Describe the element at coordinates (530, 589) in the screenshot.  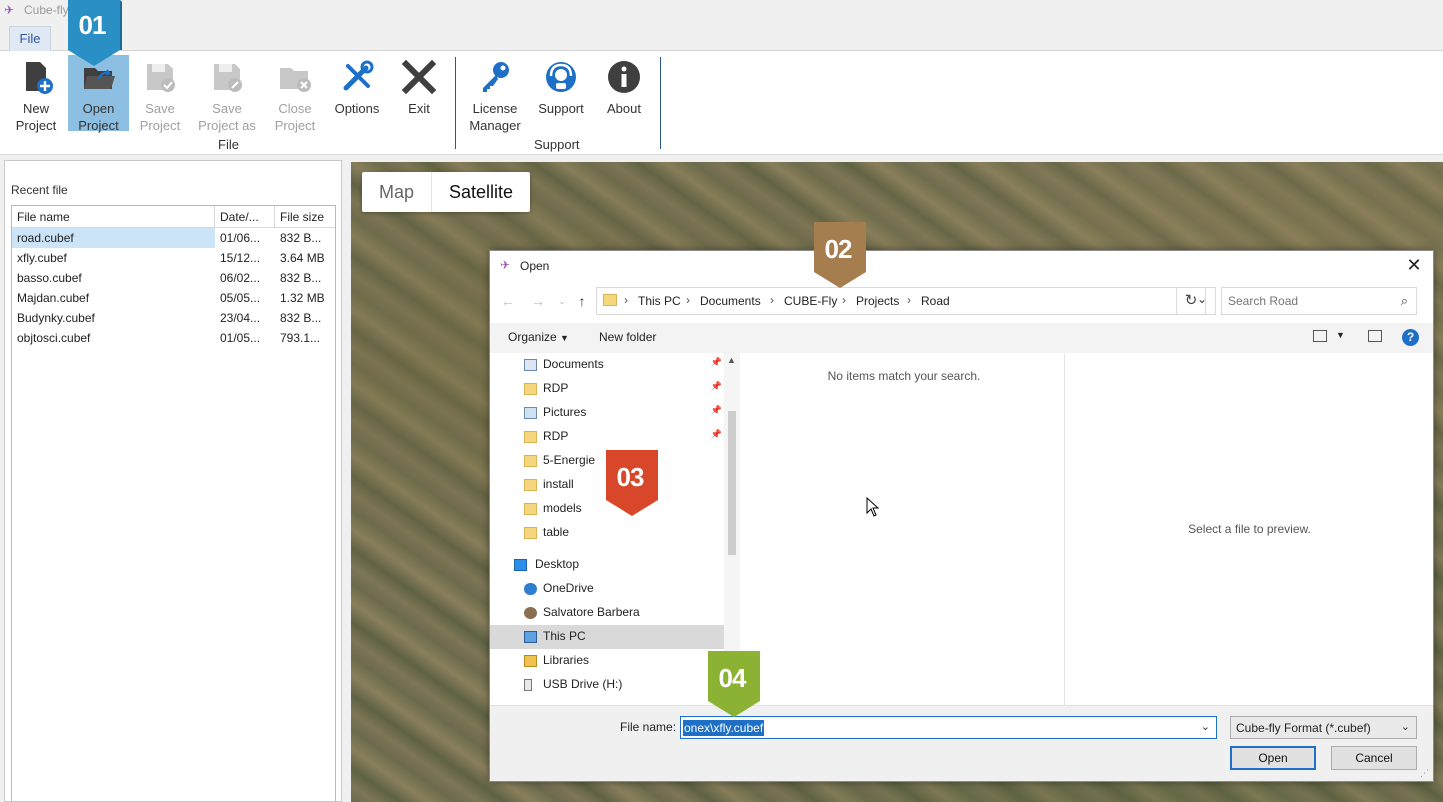
I see `cloud-icon` at that location.